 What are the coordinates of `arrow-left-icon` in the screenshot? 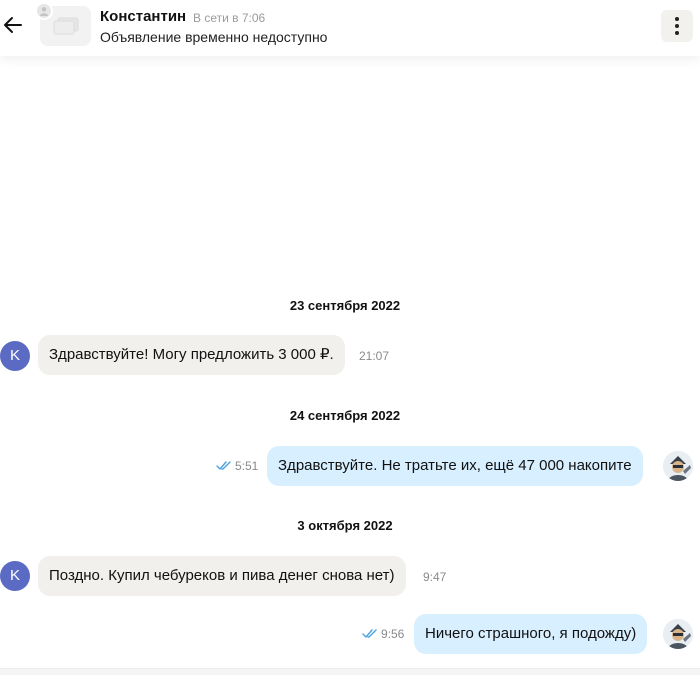 It's located at (13, 25).